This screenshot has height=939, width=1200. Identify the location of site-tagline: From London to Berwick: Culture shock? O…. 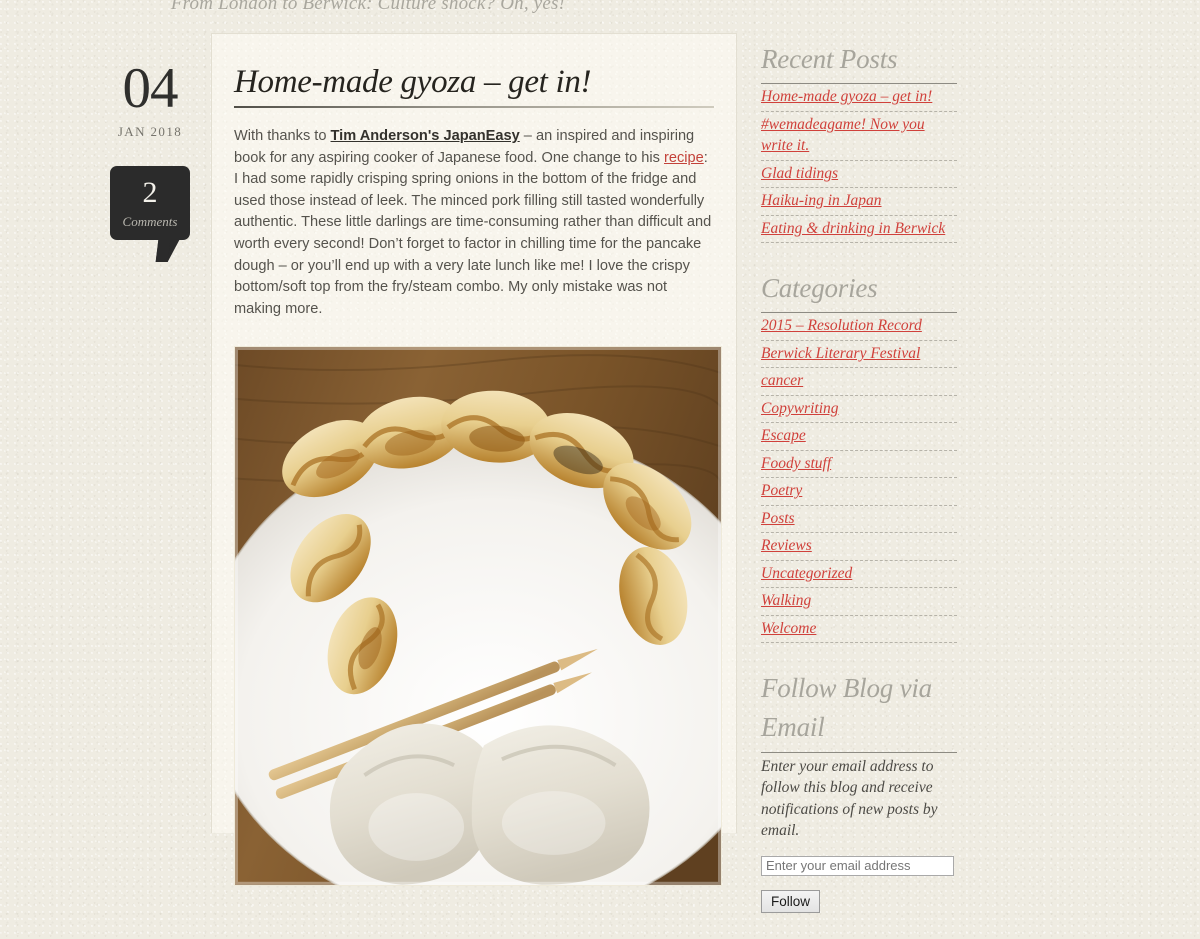
(368, 7).